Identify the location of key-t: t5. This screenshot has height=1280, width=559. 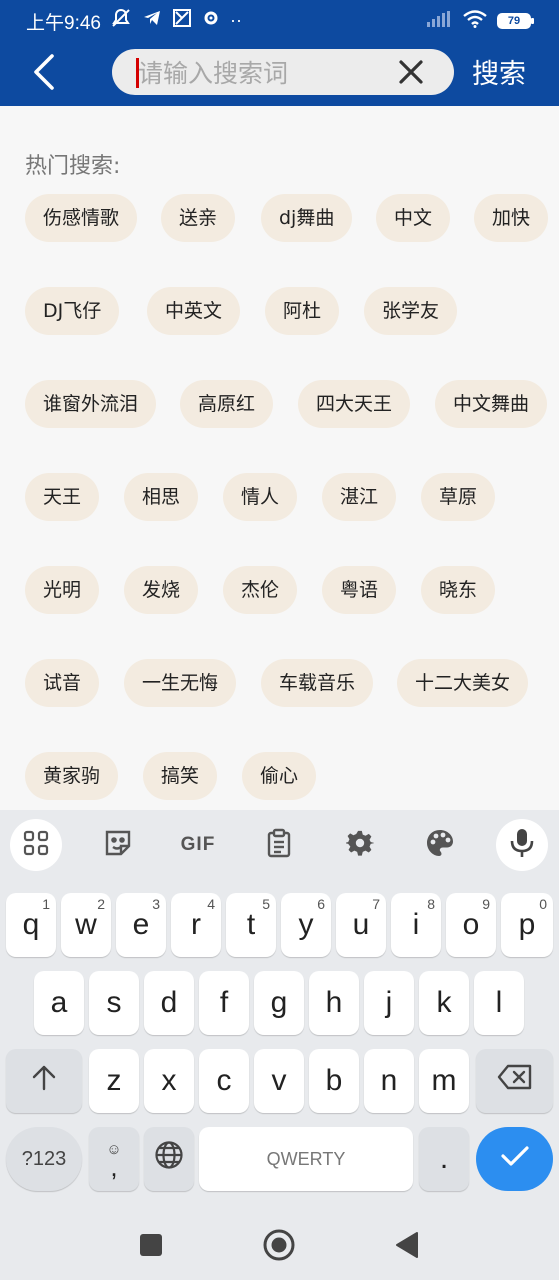
(251, 925).